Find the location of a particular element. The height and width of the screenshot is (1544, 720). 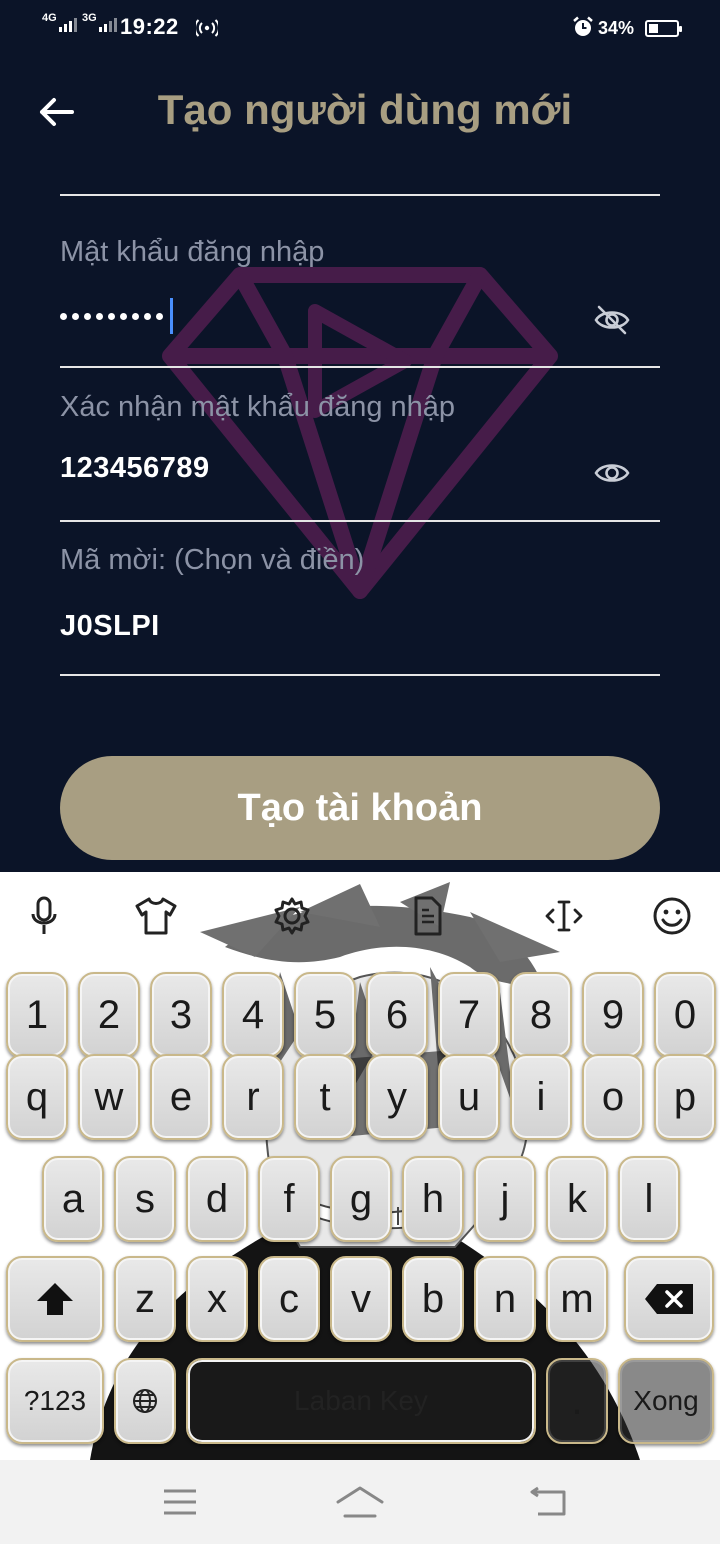

number-key-3: 3 is located at coordinates (181, 1015).